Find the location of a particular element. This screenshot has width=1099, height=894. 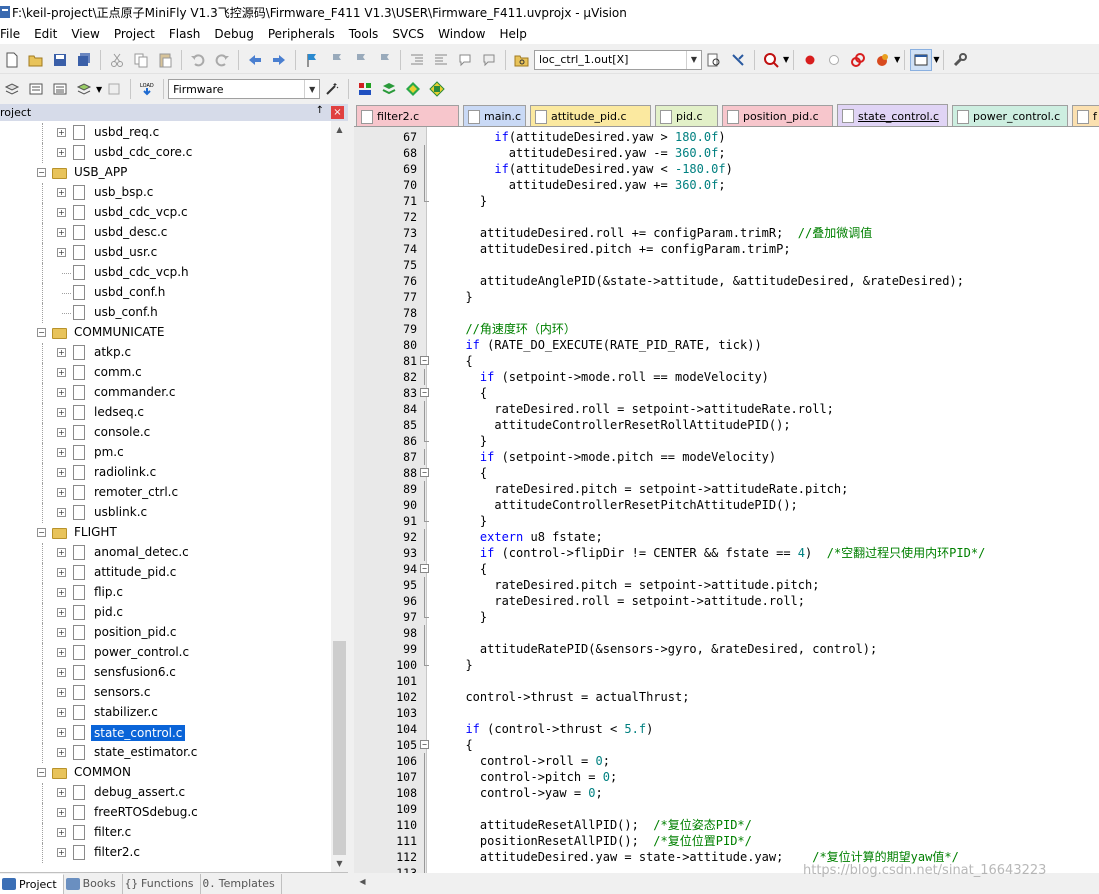

unindent-button is located at coordinates (441, 60).